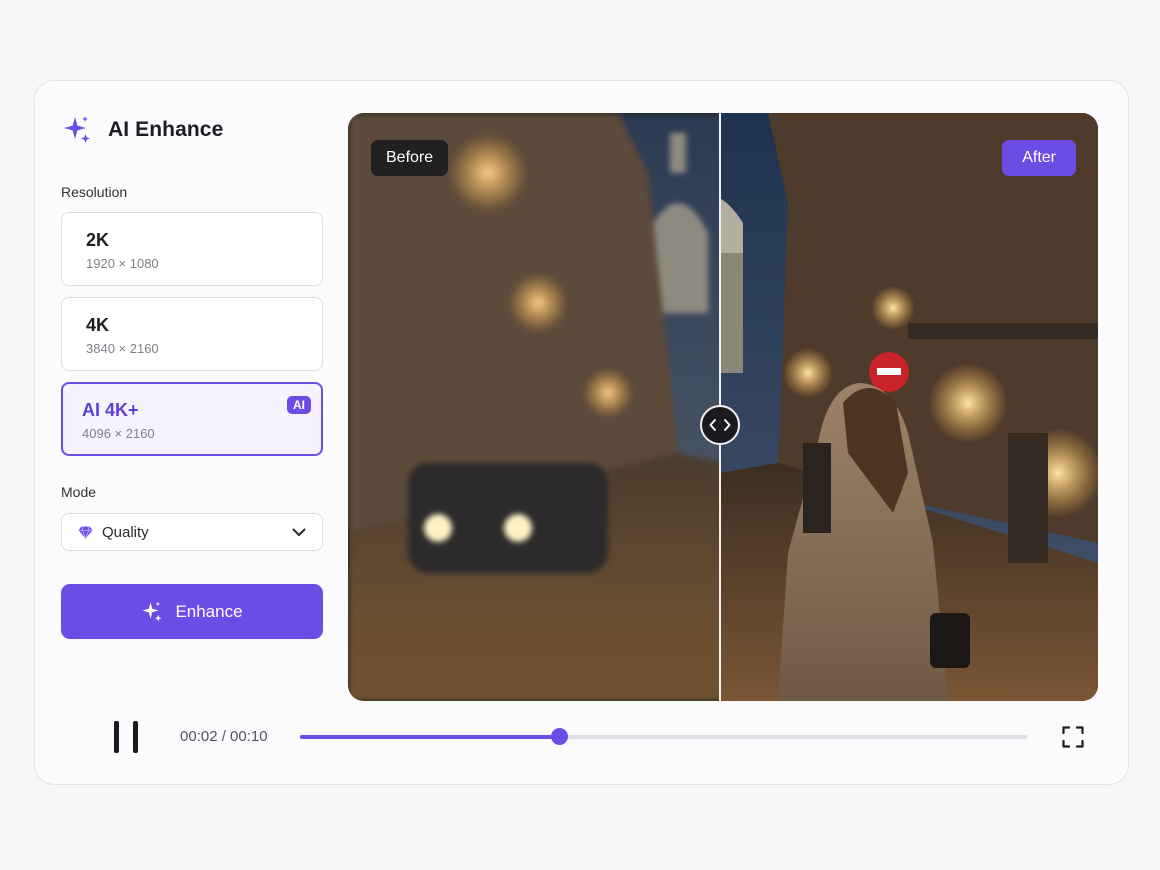 The width and height of the screenshot is (1160, 870). Describe the element at coordinates (122, 263) in the screenshot. I see `option-dimensions: 1920 × 1080` at that location.